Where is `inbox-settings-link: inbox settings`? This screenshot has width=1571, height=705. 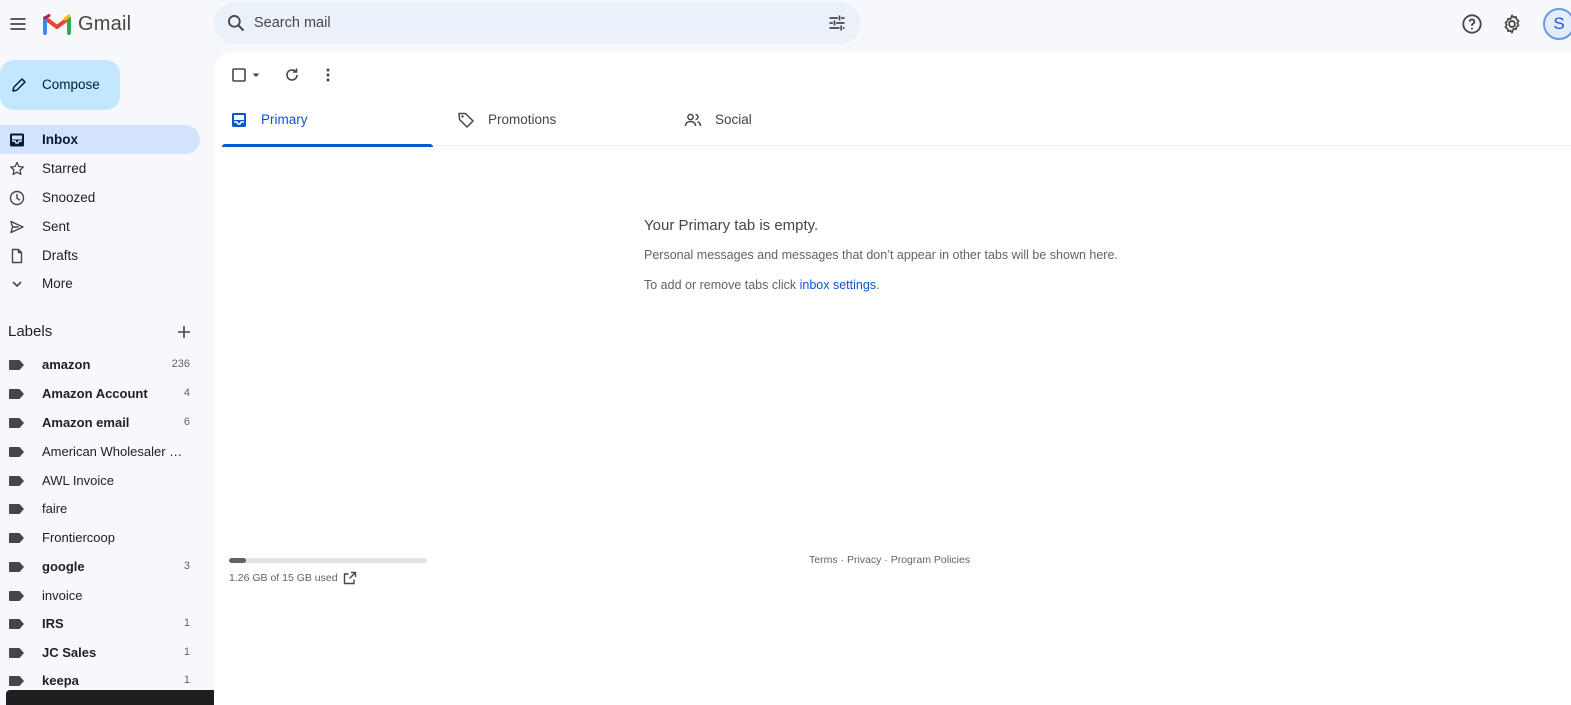 inbox-settings-link: inbox settings is located at coordinates (838, 285).